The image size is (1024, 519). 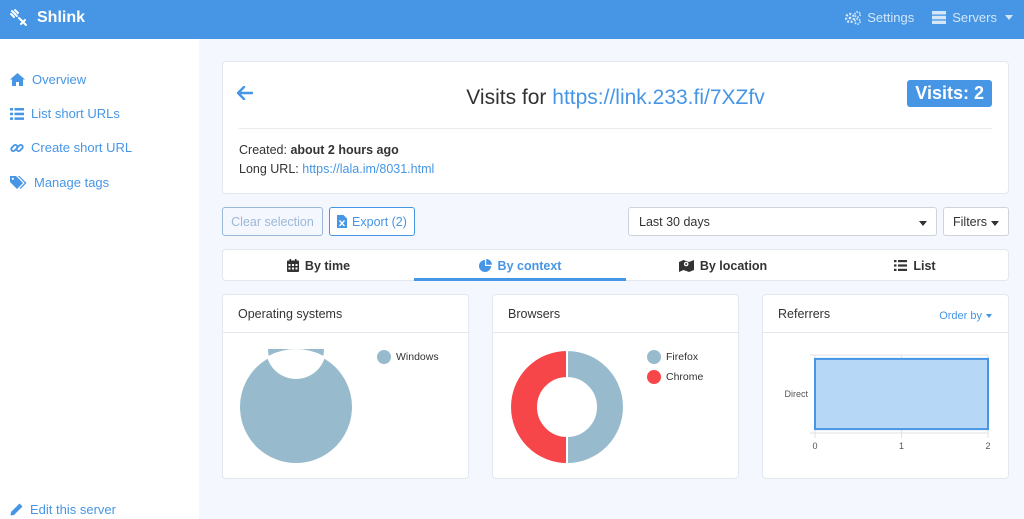 I want to click on tab-by-time: By time, so click(x=318, y=265).